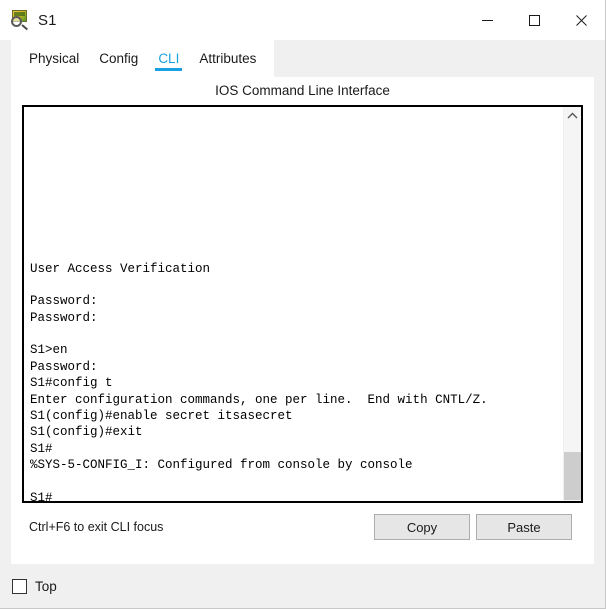  Describe the element at coordinates (302, 521) in the screenshot. I see `terminal-actions-row: Ctrl+F6 to exit CLI focus Copy Paste` at that location.